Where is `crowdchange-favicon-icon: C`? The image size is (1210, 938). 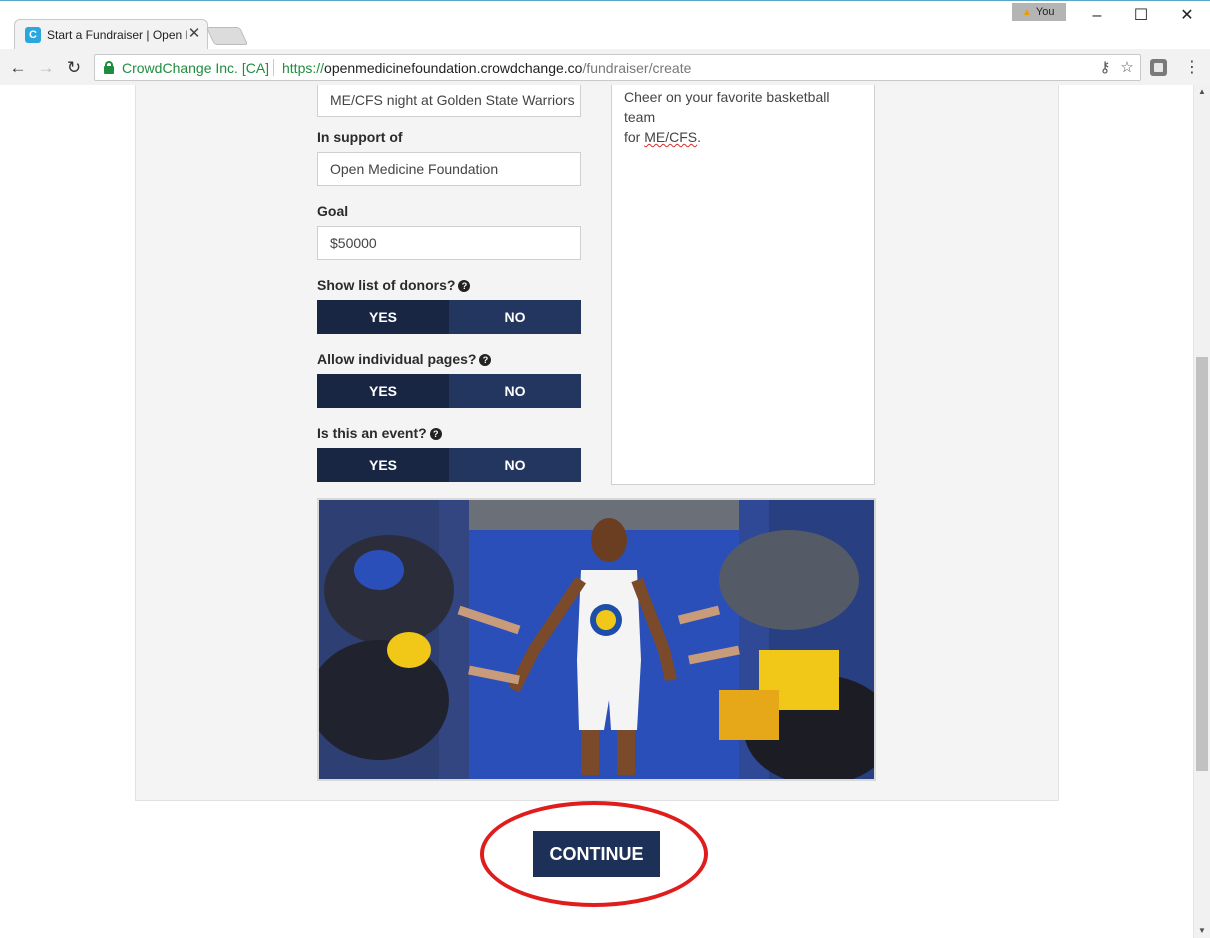
crowdchange-favicon-icon: C is located at coordinates (33, 35).